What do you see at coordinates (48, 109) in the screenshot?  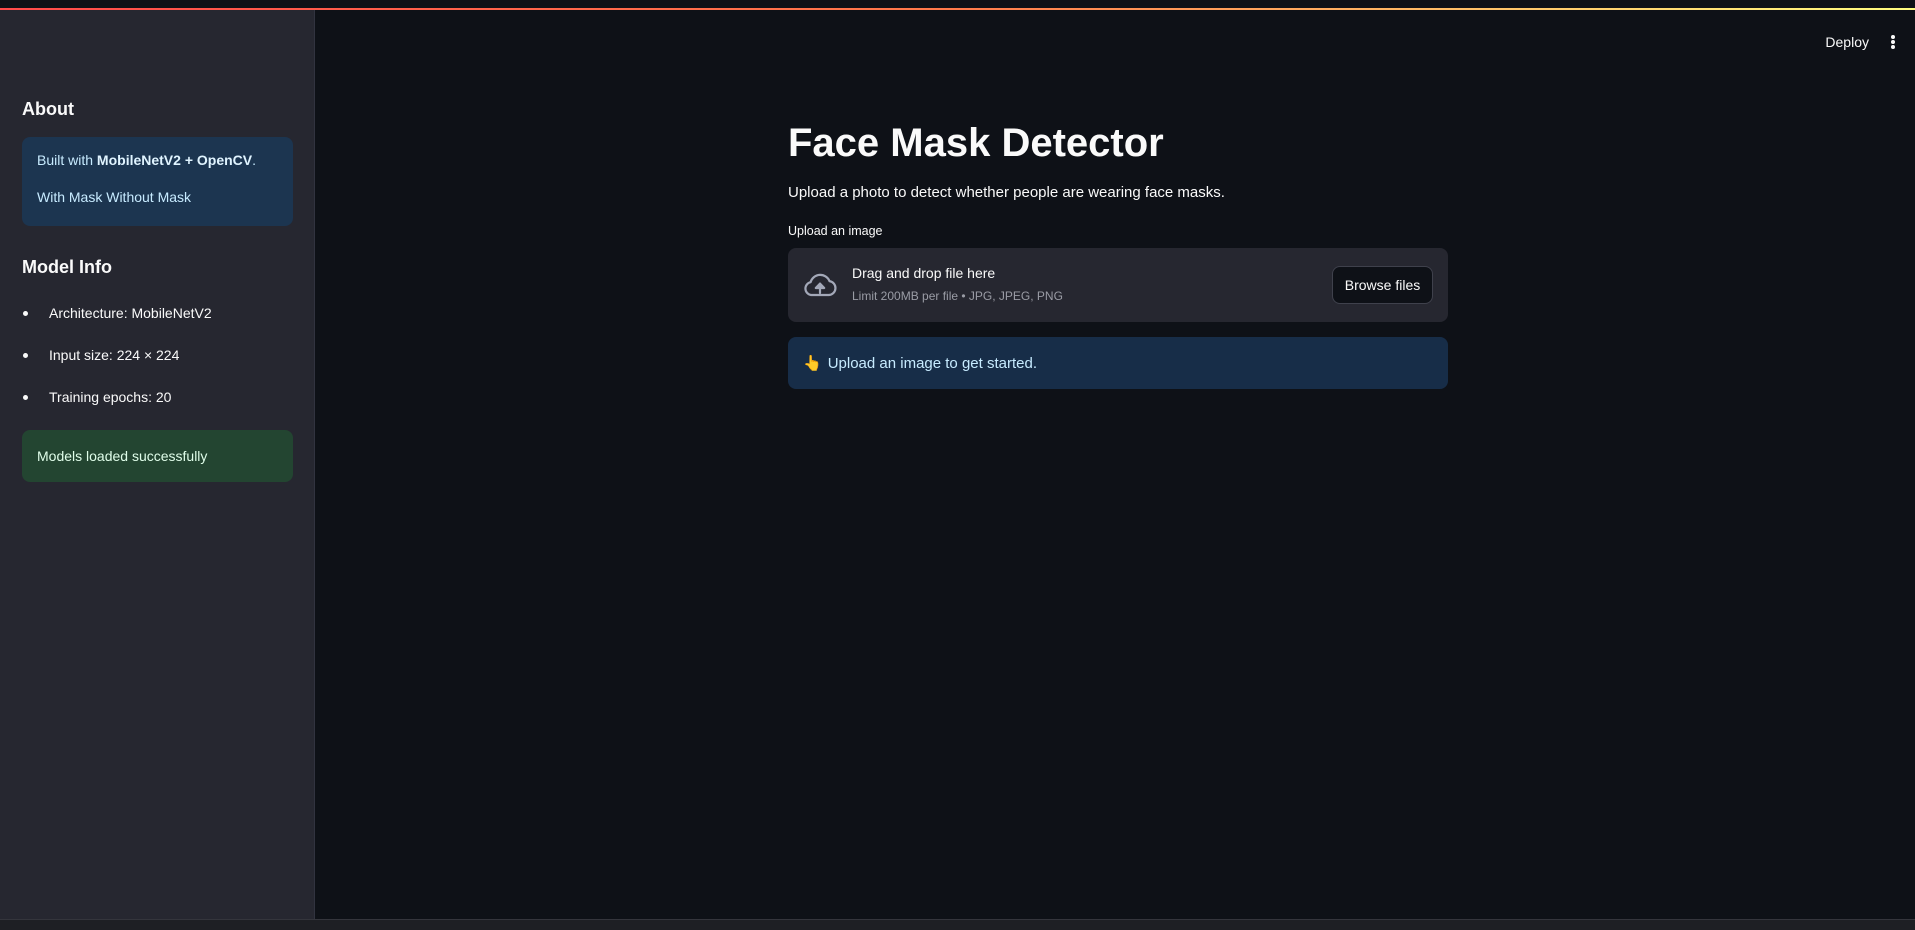 I see `about-heading: About` at bounding box center [48, 109].